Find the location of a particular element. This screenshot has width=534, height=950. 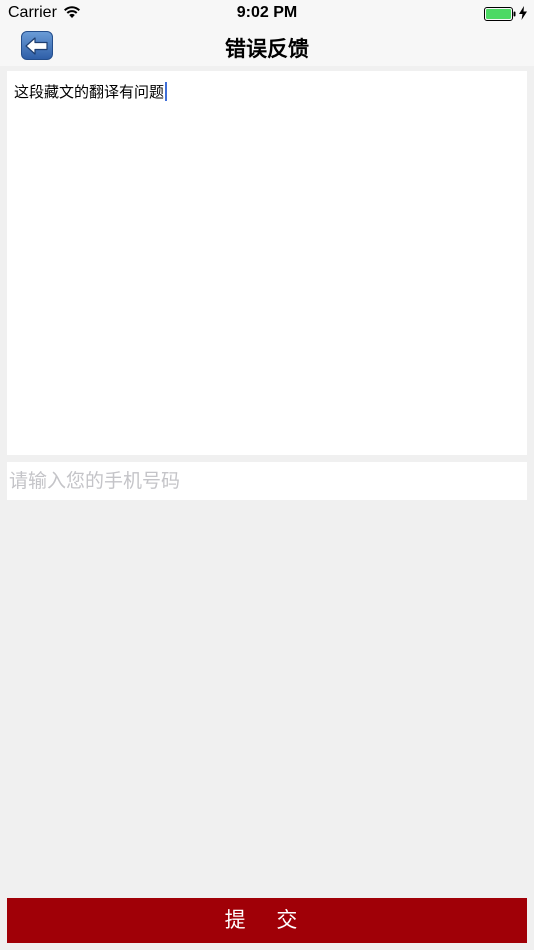

submit-button: 提 交 is located at coordinates (267, 920).